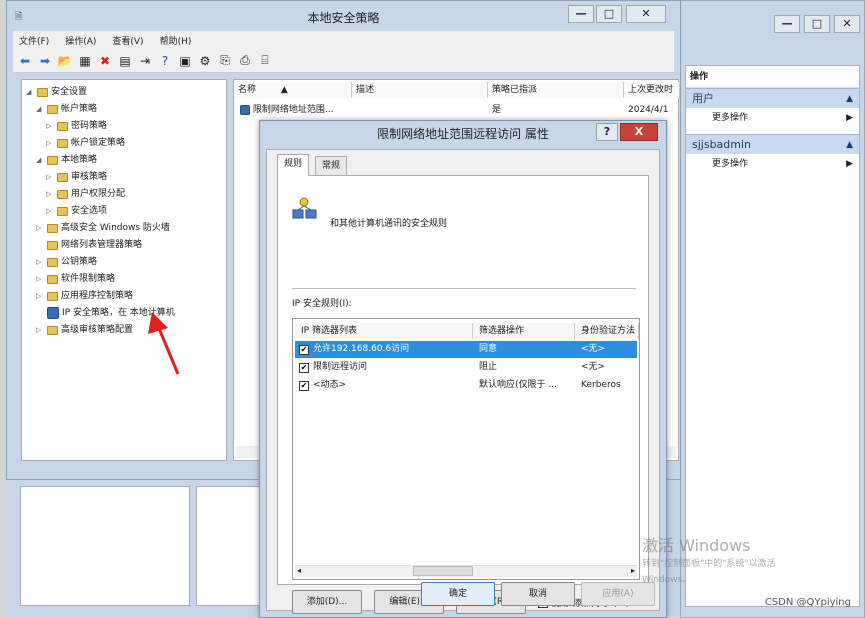 The width and height of the screenshot is (865, 618). I want to click on actions-section-admin: sjjsbadmin ▲, so click(772, 144).